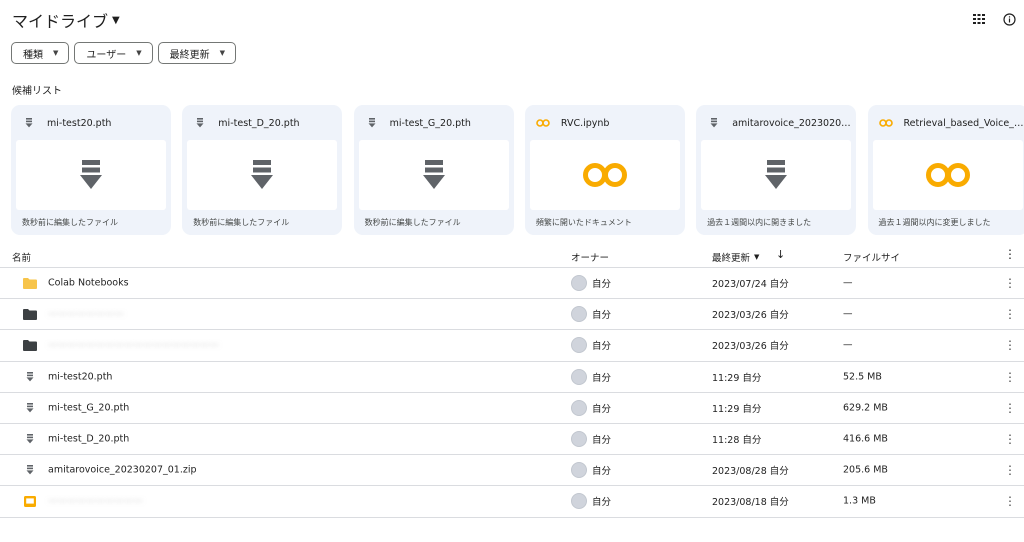 This screenshot has width=1024, height=542. Describe the element at coordinates (731, 258) in the screenshot. I see `column-modified-label: 最終更新` at that location.